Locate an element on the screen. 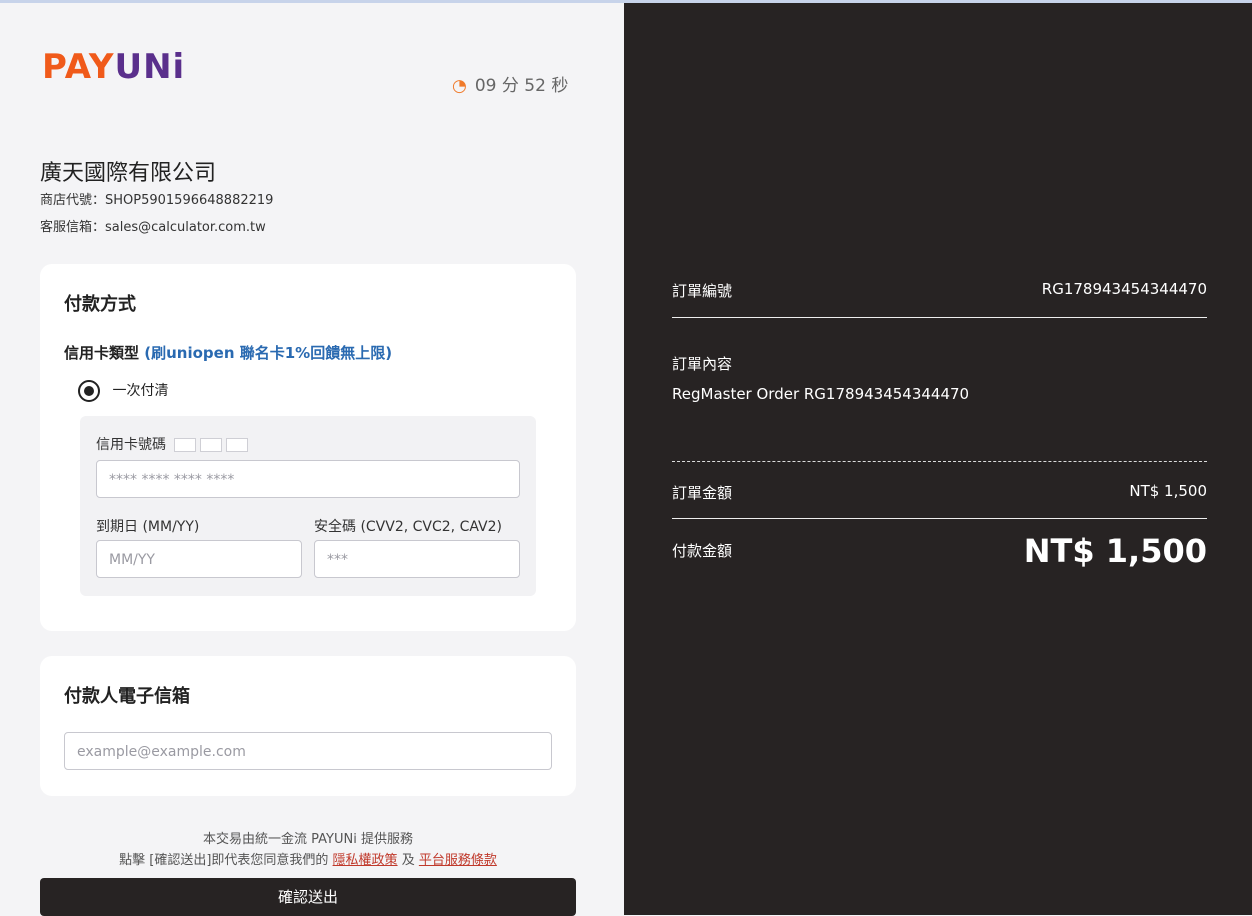  jcb-icon is located at coordinates (237, 445).